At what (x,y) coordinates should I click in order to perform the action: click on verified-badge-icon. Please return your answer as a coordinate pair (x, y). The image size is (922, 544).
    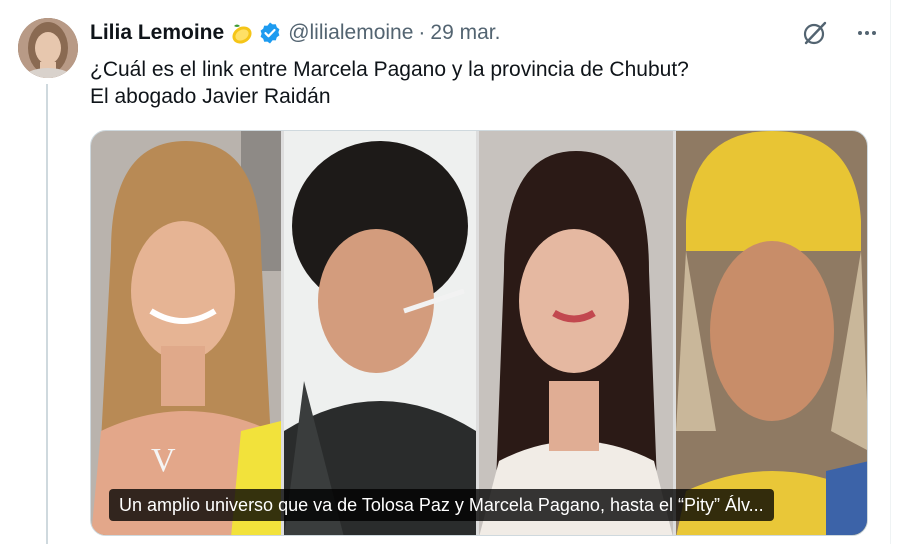
    Looking at the image, I should click on (270, 33).